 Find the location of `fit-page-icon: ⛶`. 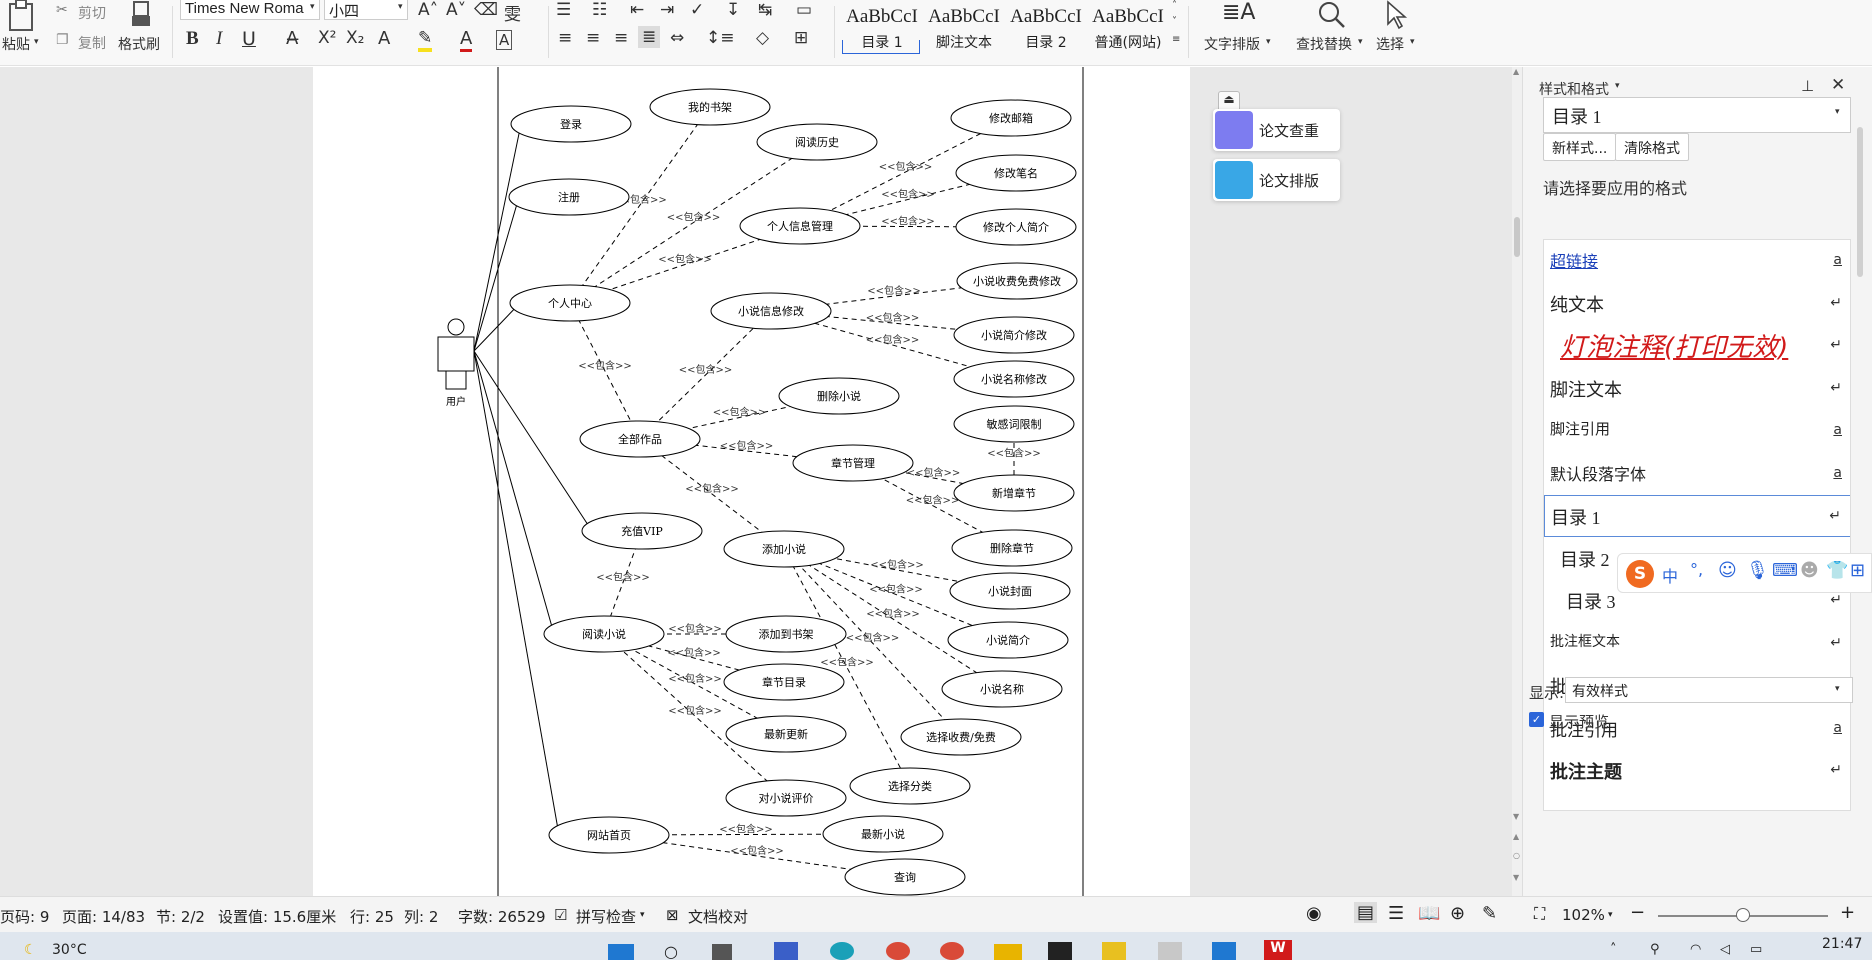

fit-page-icon: ⛶ is located at coordinates (1539, 914).